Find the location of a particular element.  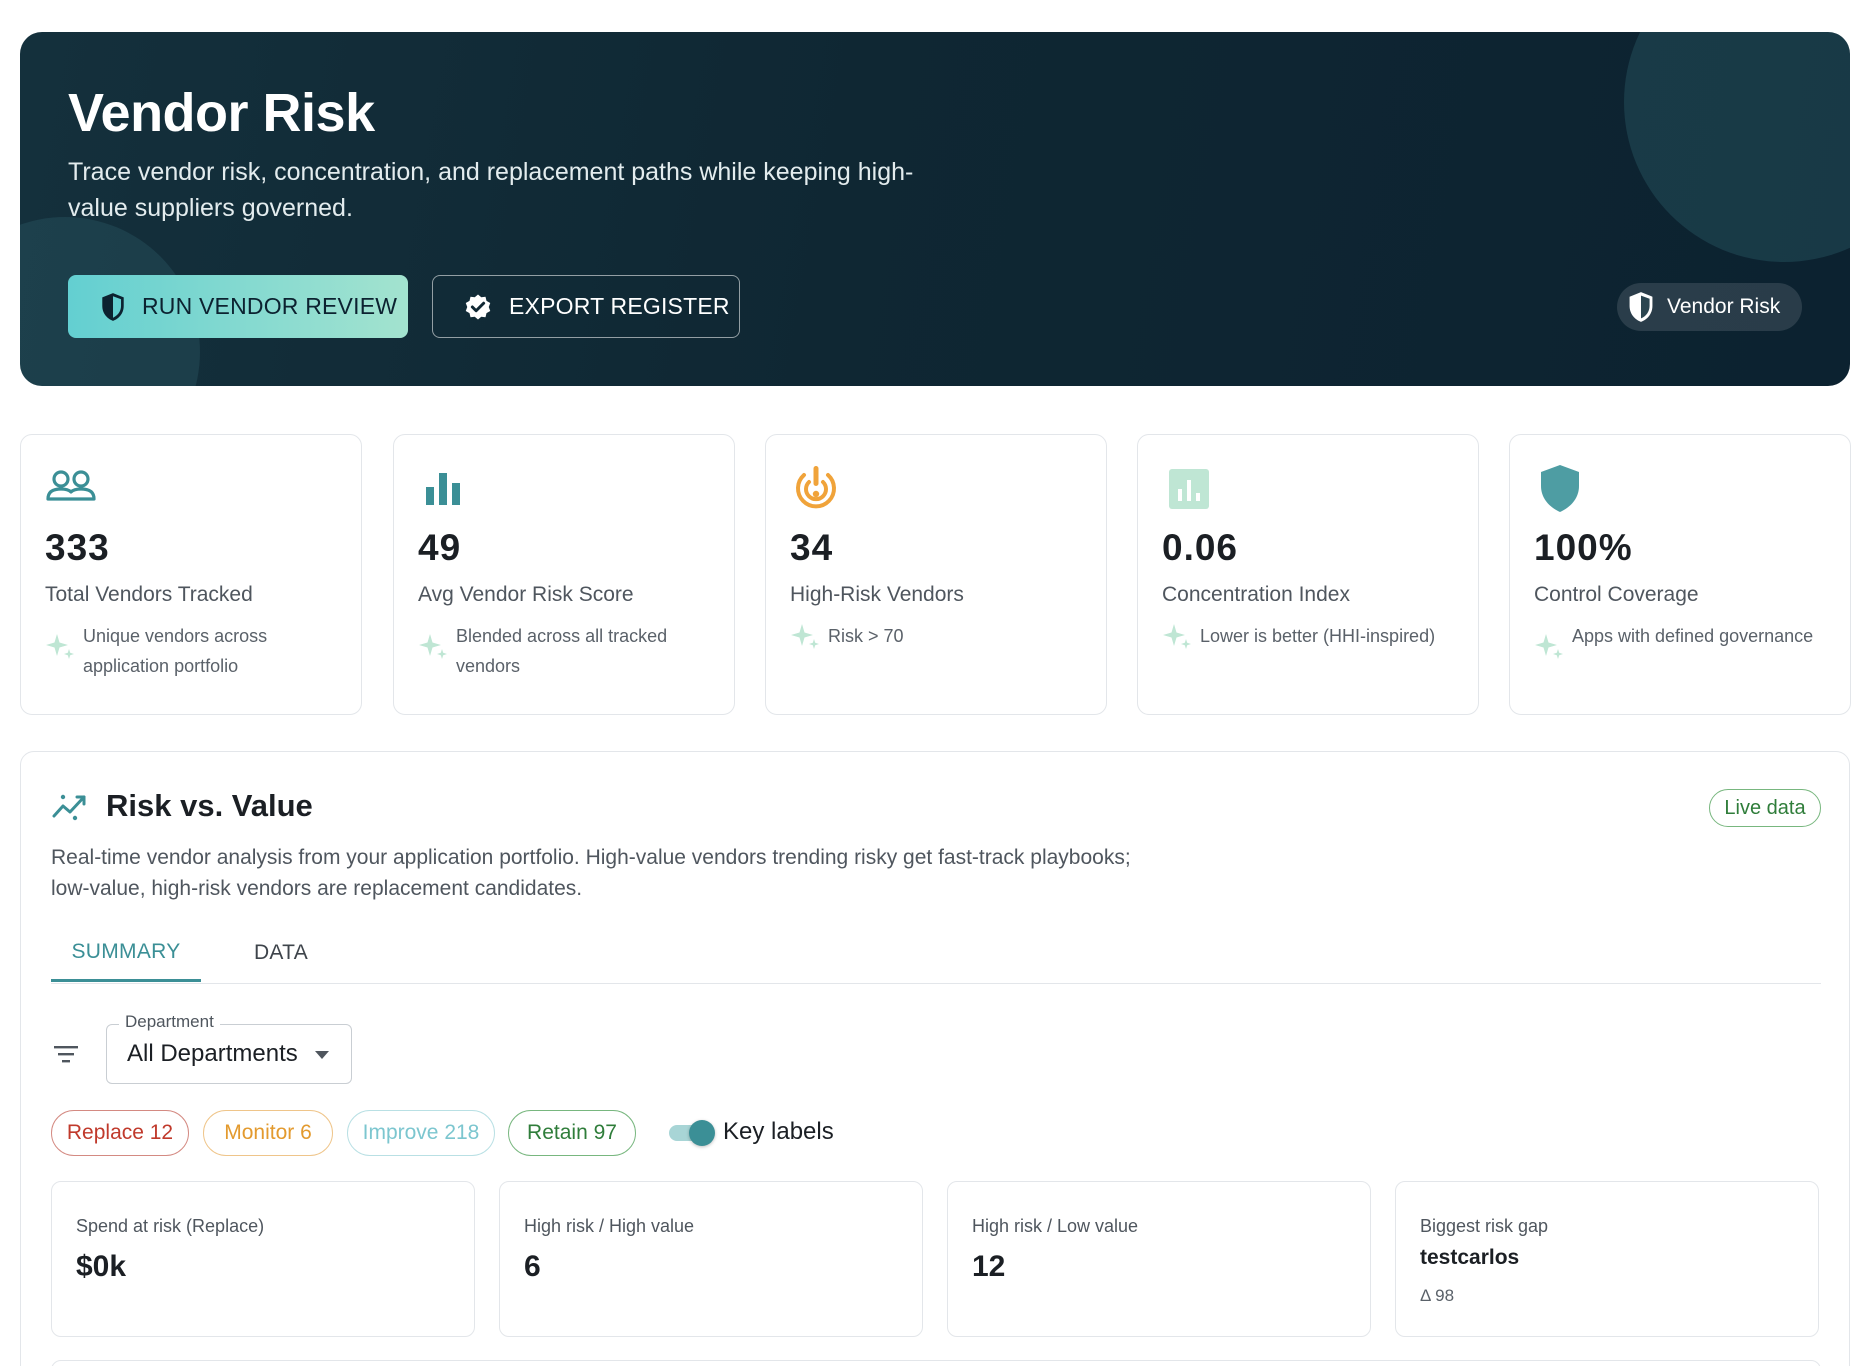

filter-chip-retain: Retain 97 is located at coordinates (572, 1133).